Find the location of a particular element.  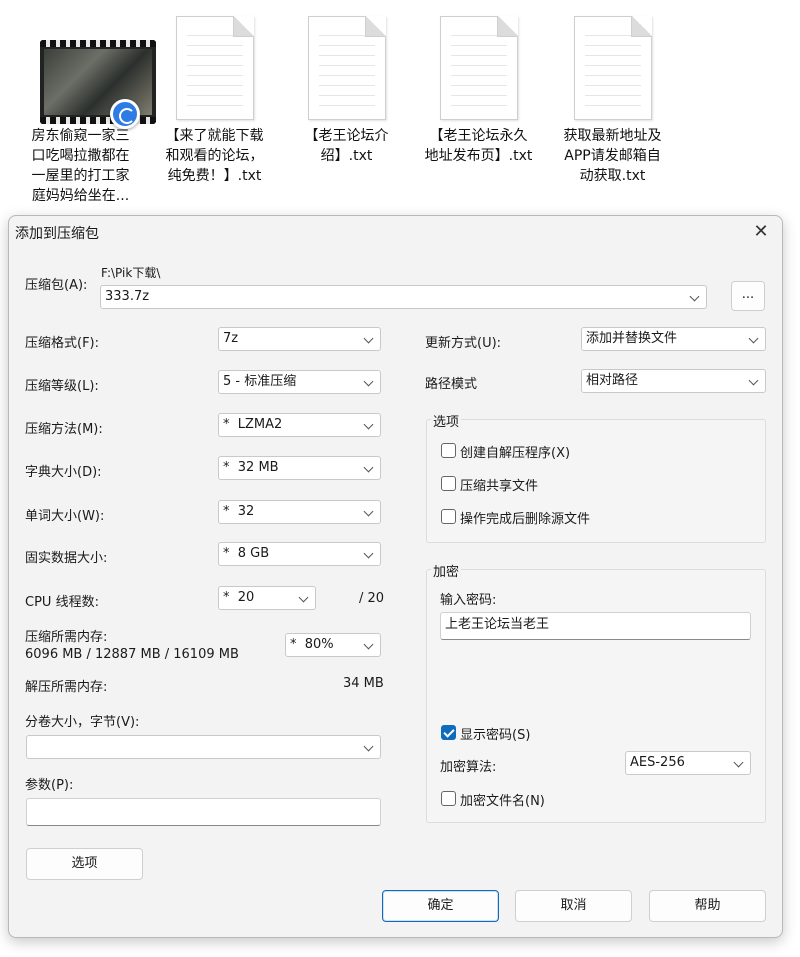

password-label: 输入密码: is located at coordinates (468, 600).